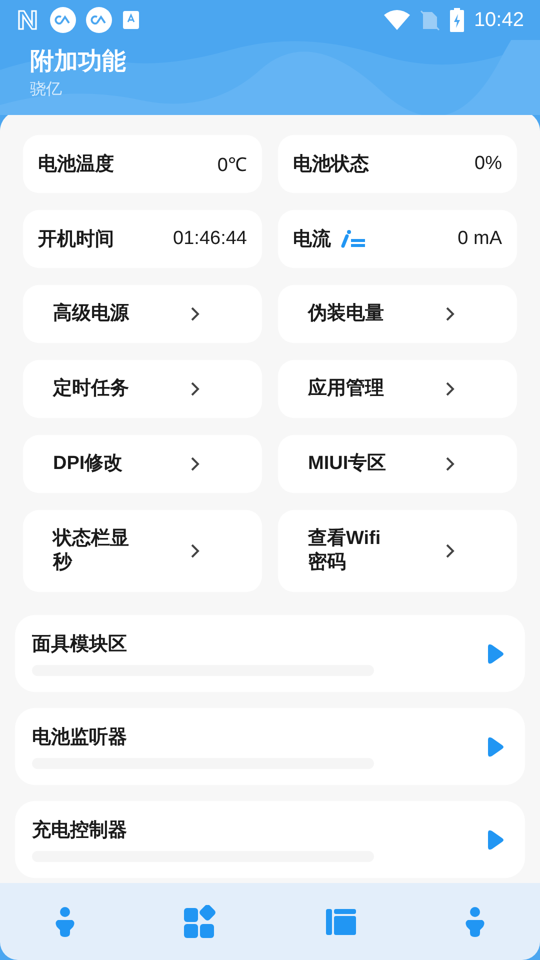 This screenshot has width=540, height=960. What do you see at coordinates (397, 314) in the screenshot?
I see `feature-button: 伪装电量` at bounding box center [397, 314].